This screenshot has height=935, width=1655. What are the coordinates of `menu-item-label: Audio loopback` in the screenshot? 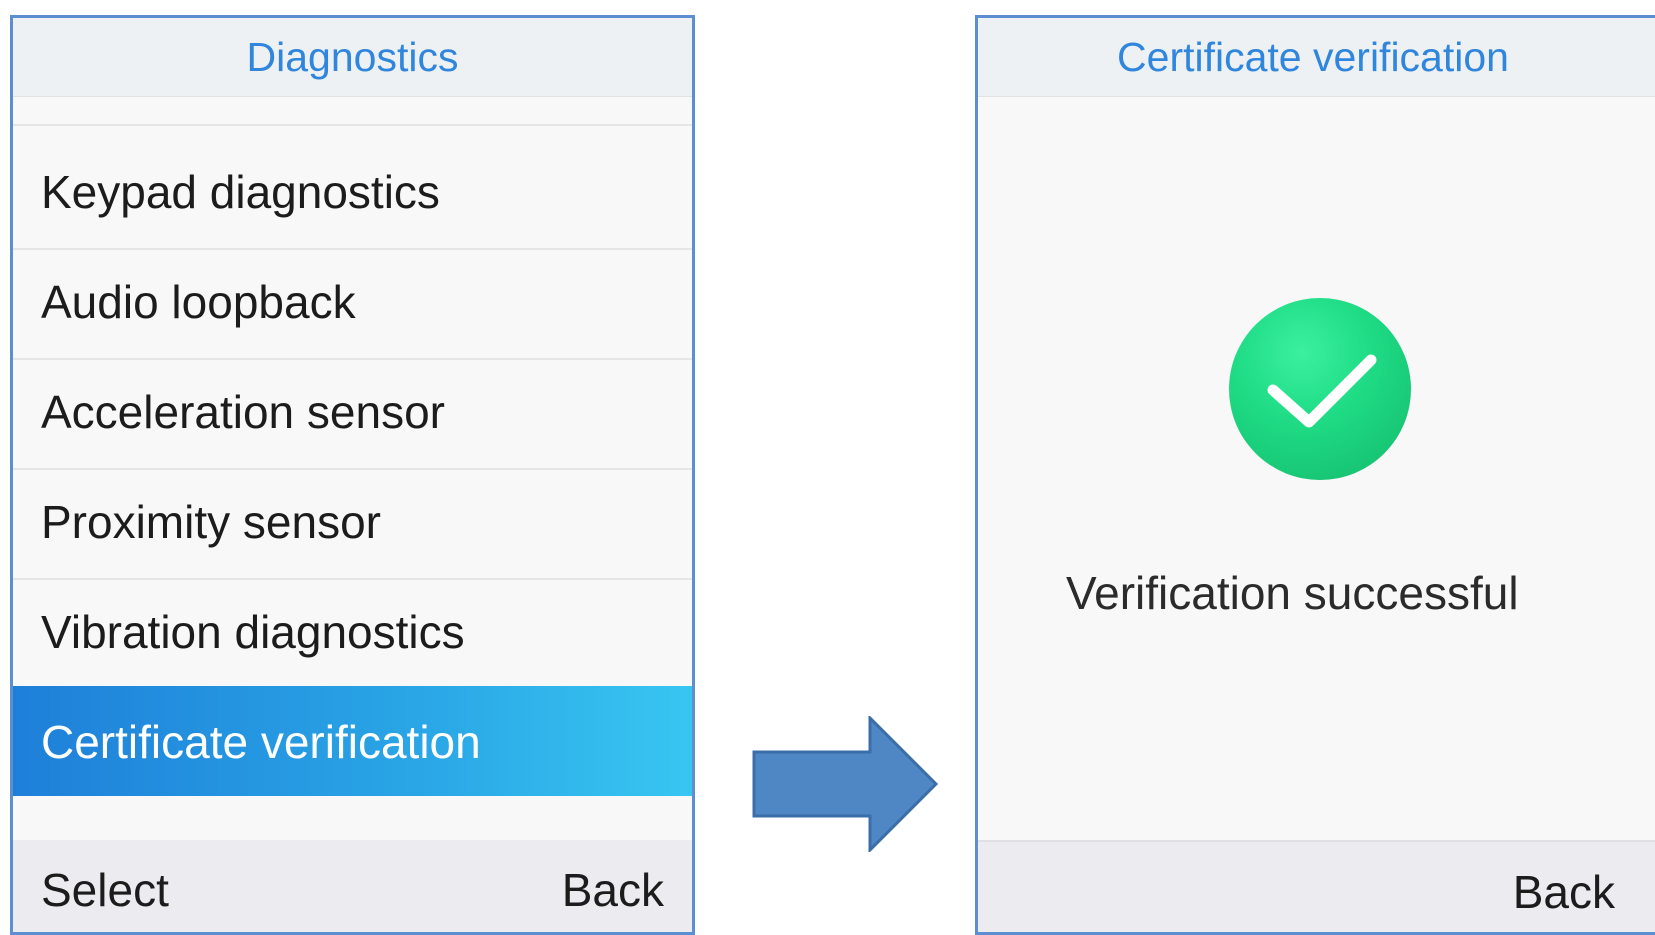 It's located at (198, 302).